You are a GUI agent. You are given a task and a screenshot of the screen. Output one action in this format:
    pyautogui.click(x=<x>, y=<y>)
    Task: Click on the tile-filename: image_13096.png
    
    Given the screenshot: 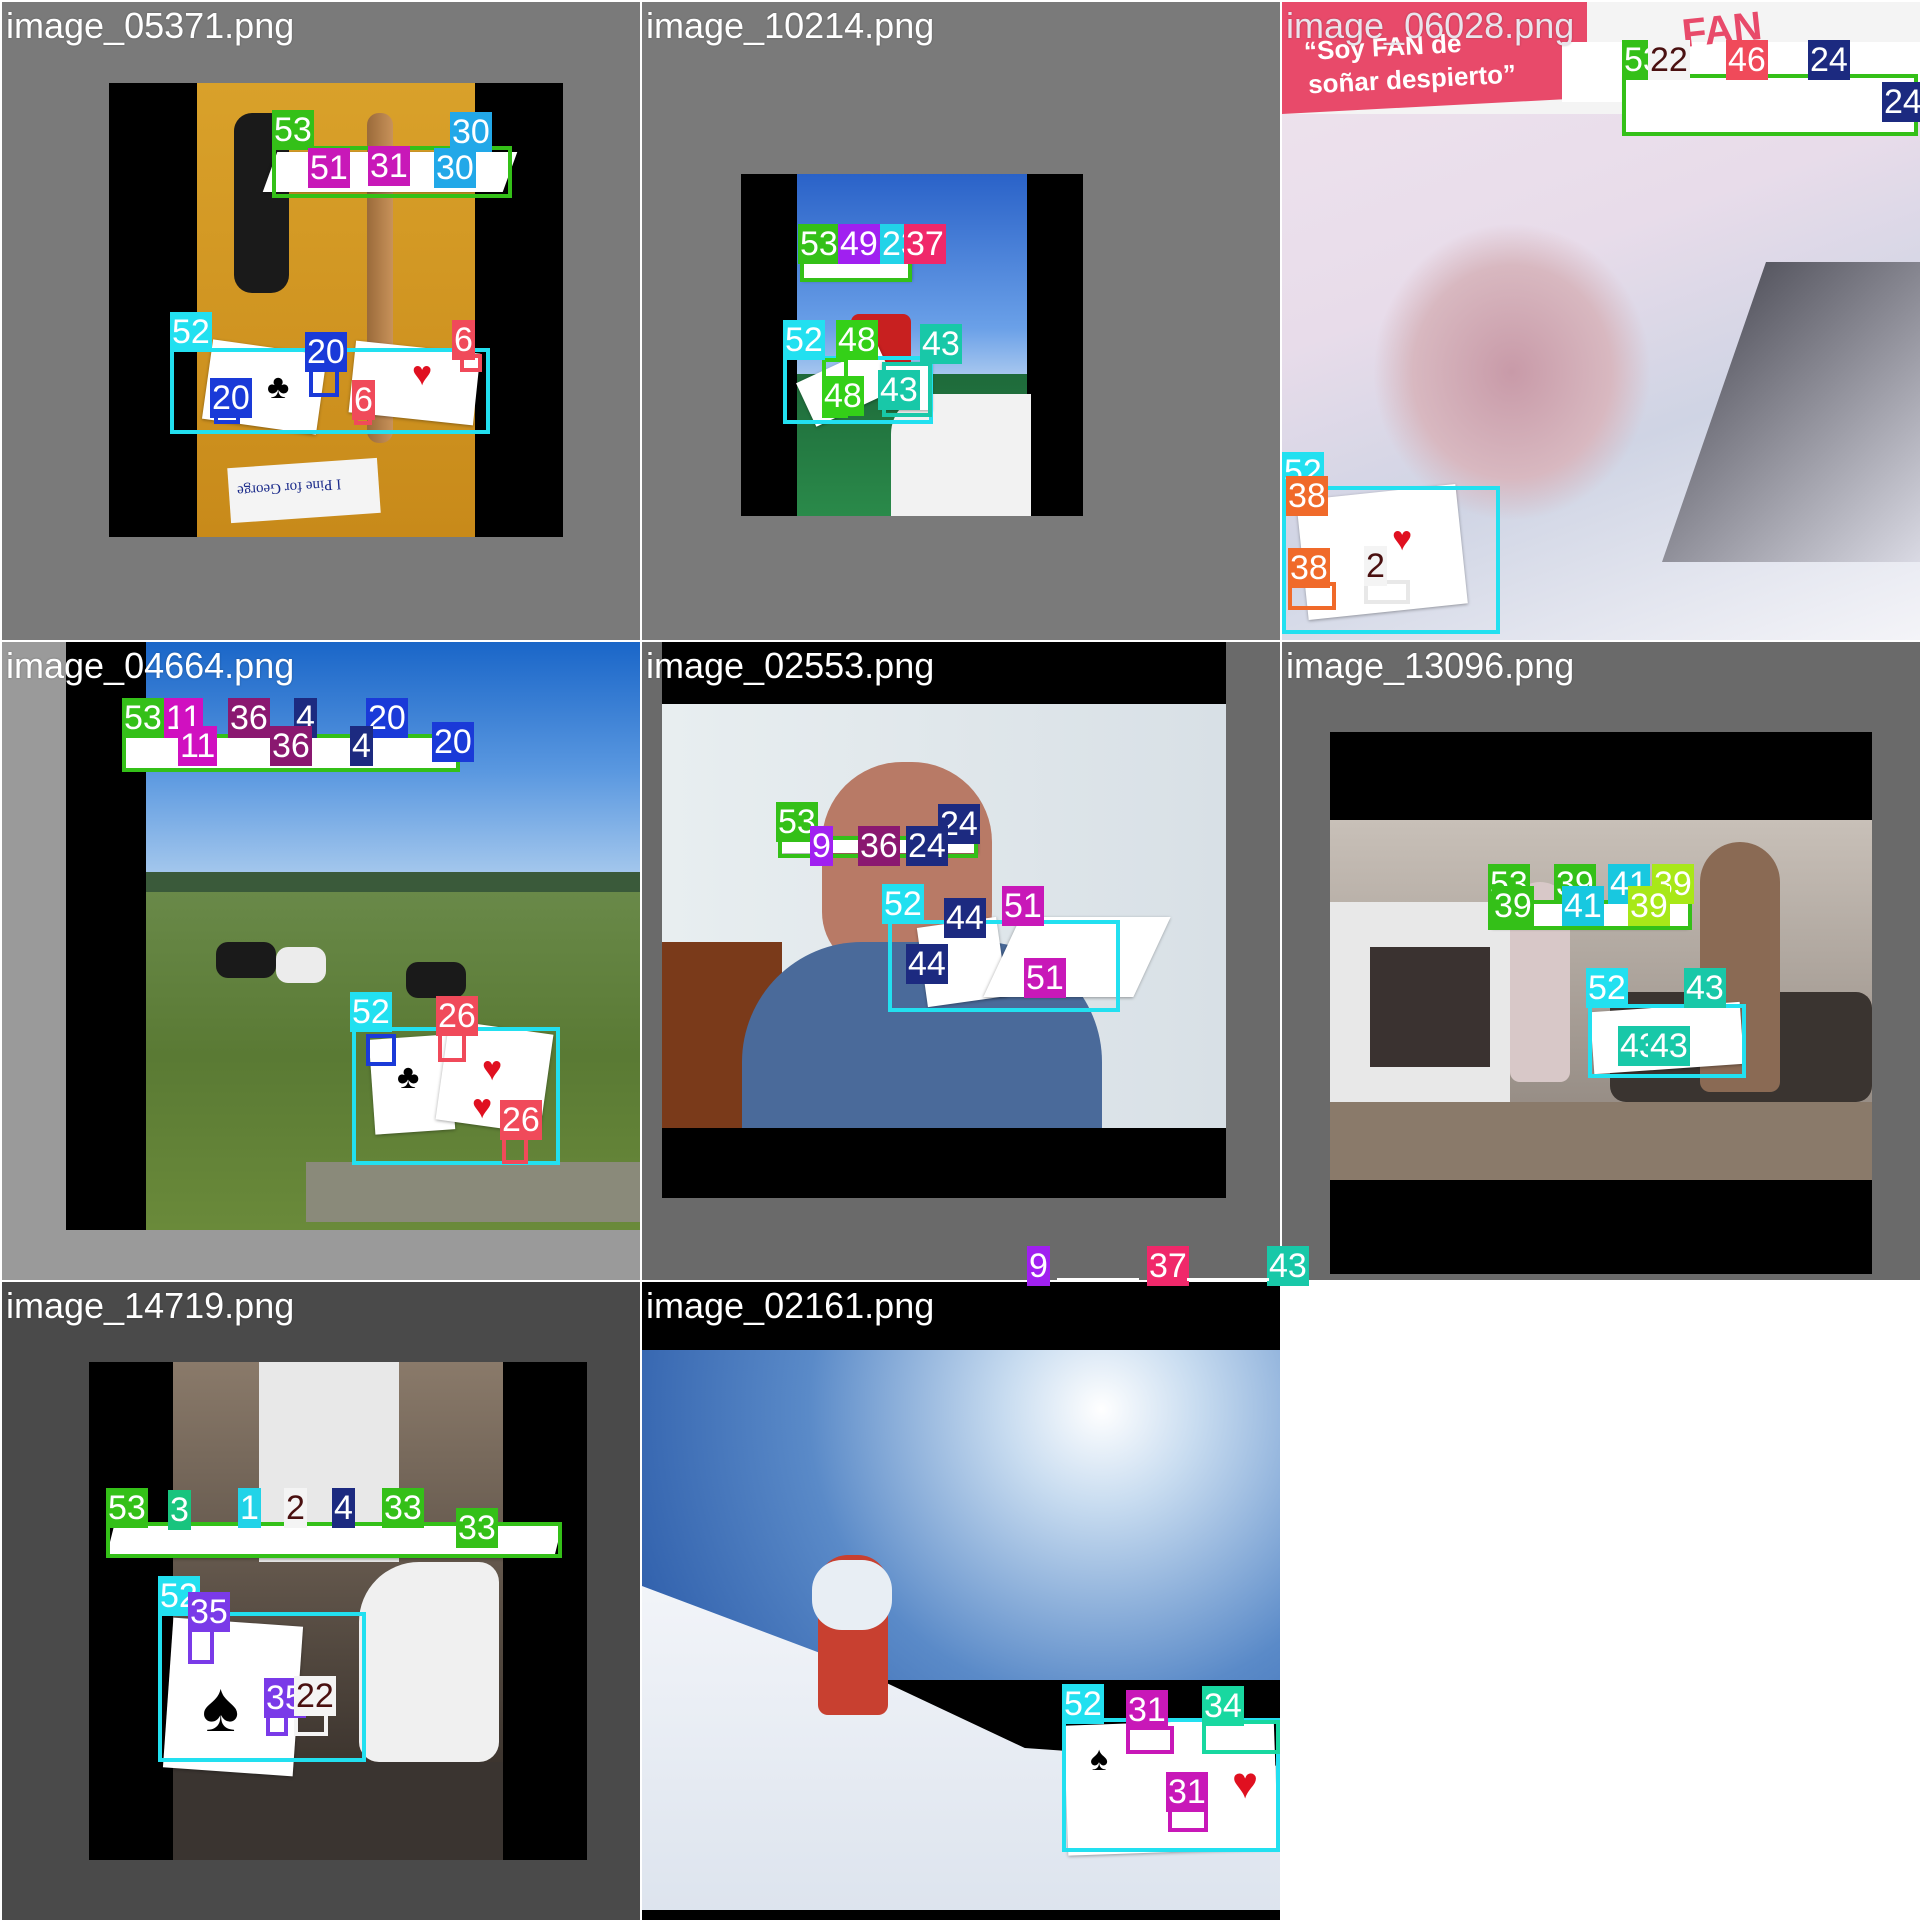 What is the action you would take?
    pyautogui.click(x=1430, y=665)
    